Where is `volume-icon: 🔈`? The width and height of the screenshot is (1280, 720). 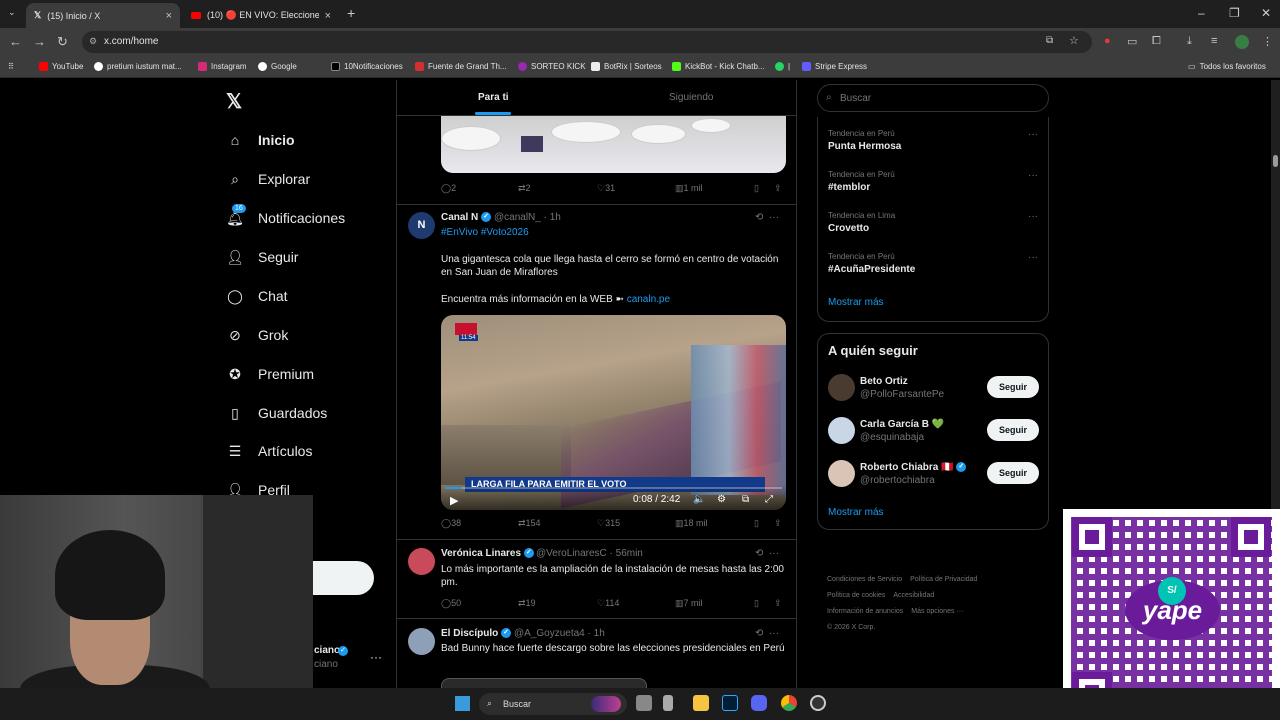 volume-icon: 🔈 is located at coordinates (699, 499).